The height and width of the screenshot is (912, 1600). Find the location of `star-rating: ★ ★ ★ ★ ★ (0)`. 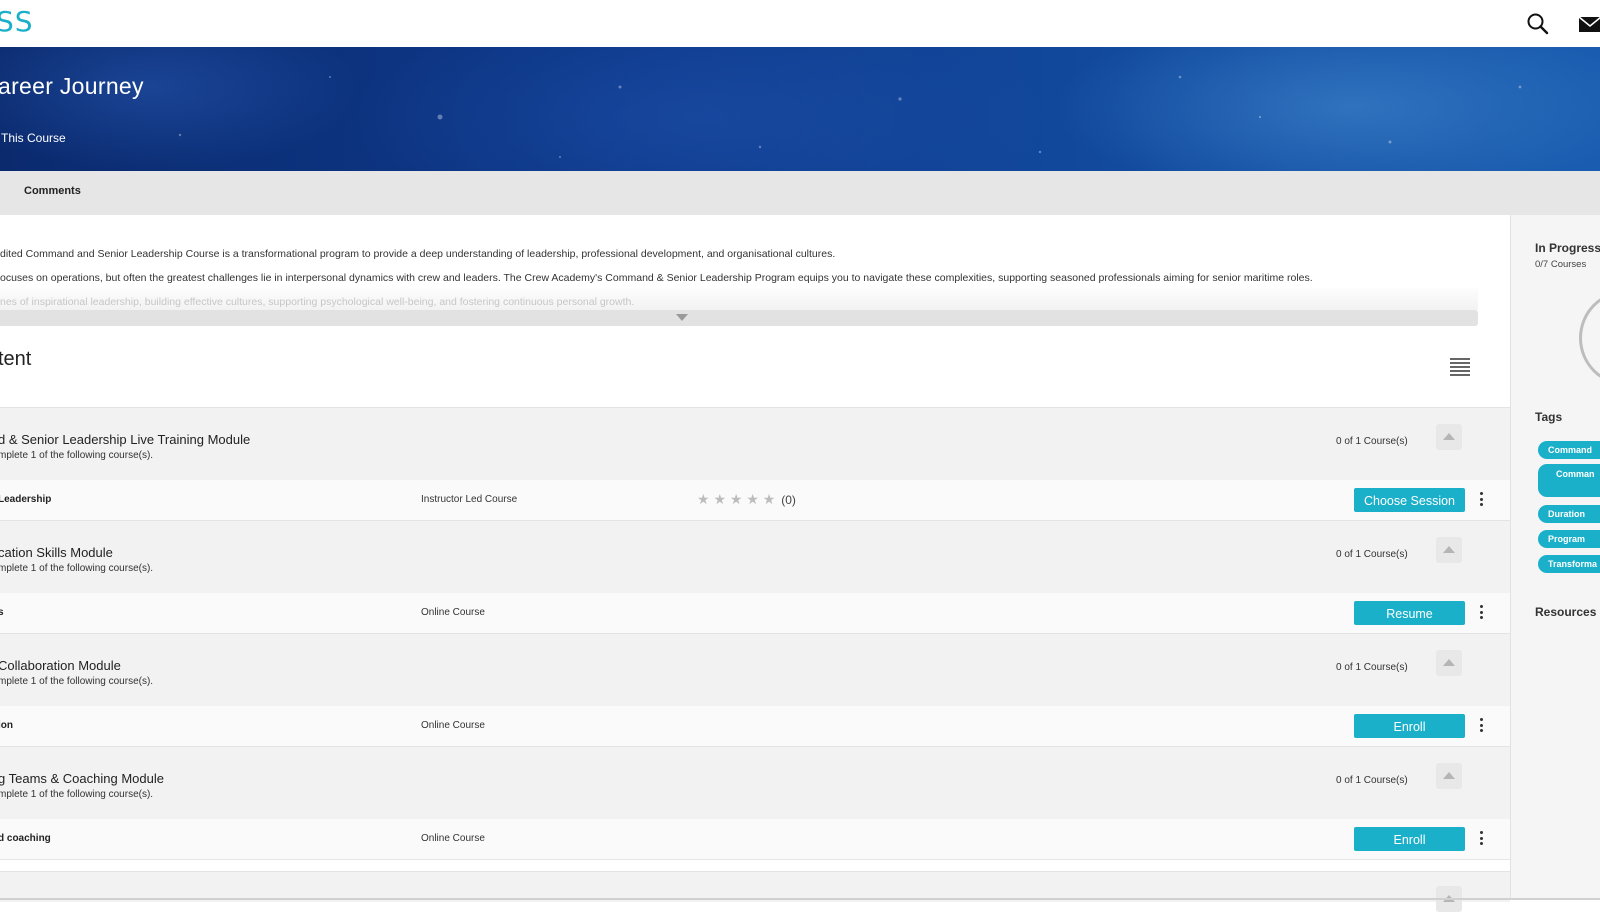

star-rating: ★ ★ ★ ★ ★ (0) is located at coordinates (746, 499).